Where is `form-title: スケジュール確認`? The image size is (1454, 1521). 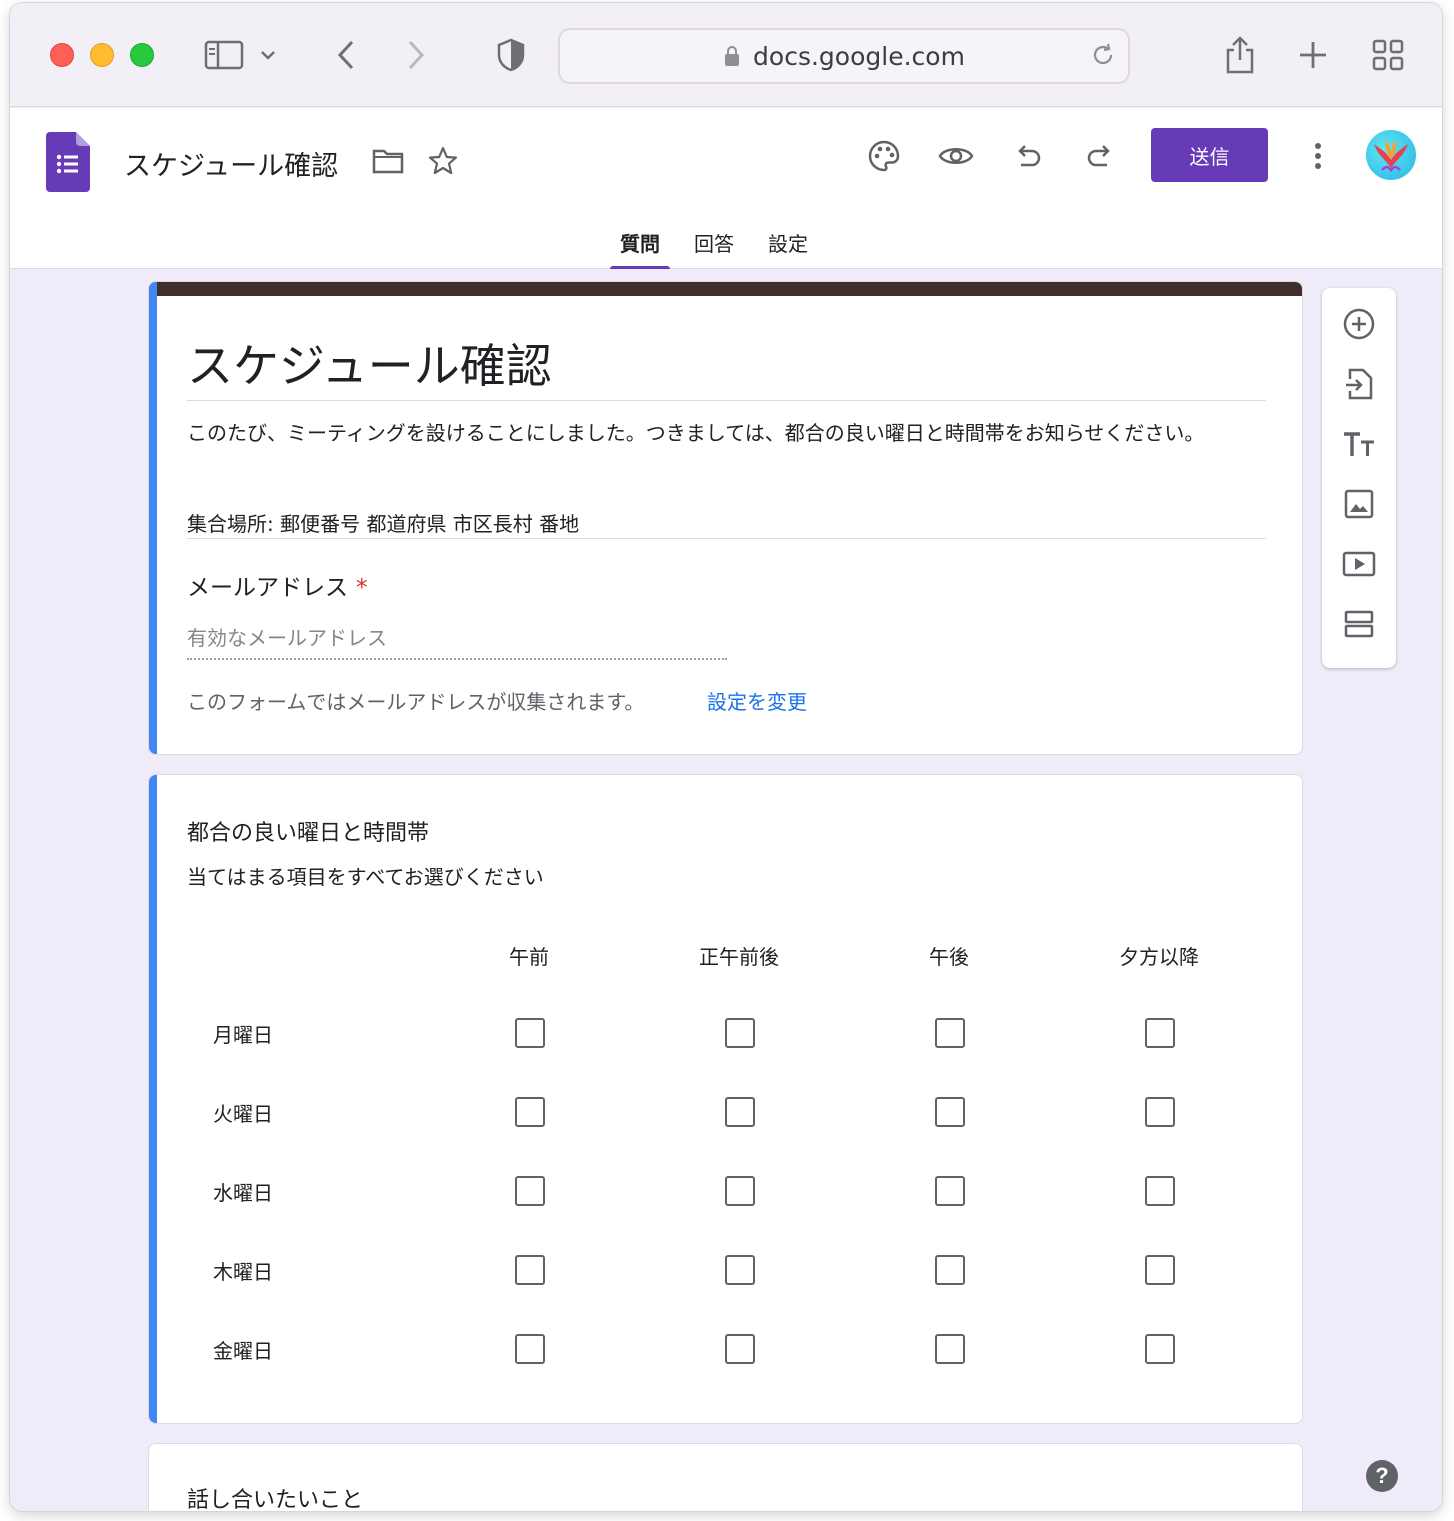
form-title: スケジュール確認 is located at coordinates (369, 363).